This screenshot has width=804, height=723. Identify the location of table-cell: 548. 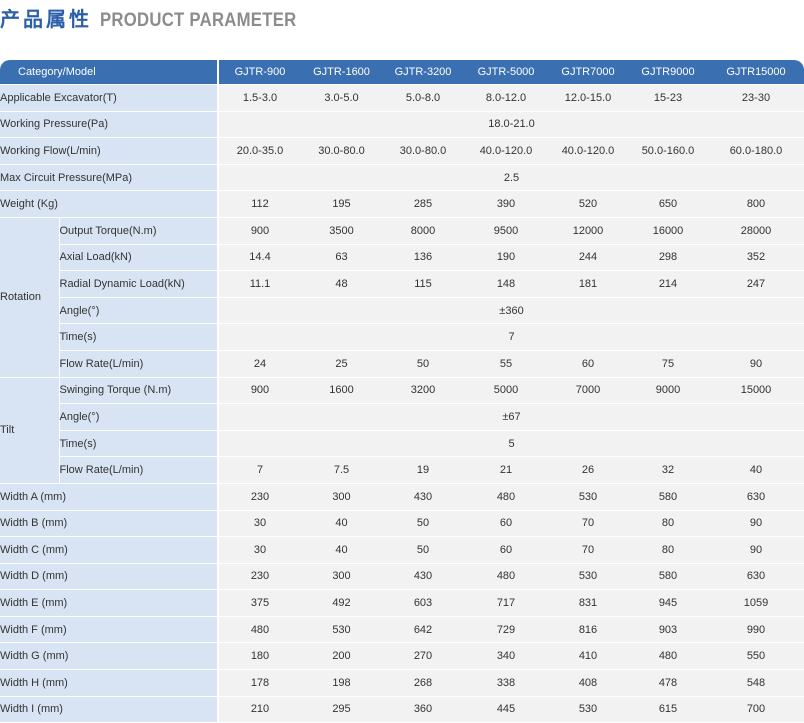
(756, 683).